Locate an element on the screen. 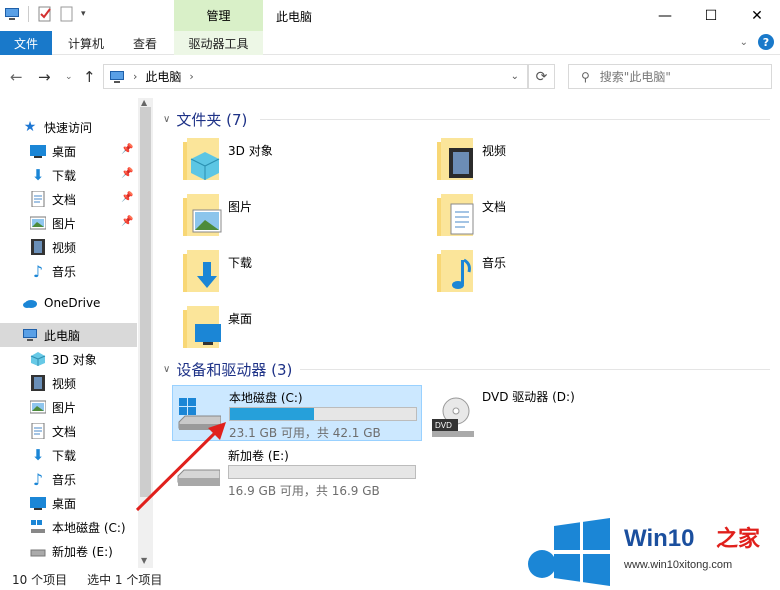  forward-icon: → is located at coordinates (44, 77).